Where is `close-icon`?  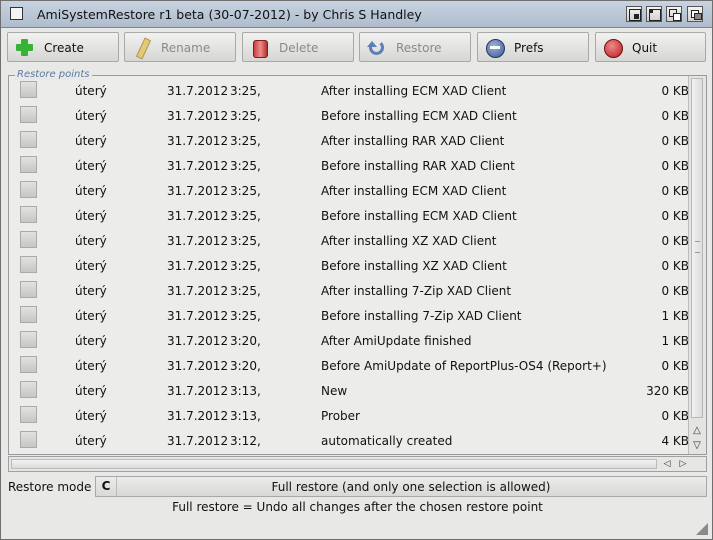 close-icon is located at coordinates (16, 13).